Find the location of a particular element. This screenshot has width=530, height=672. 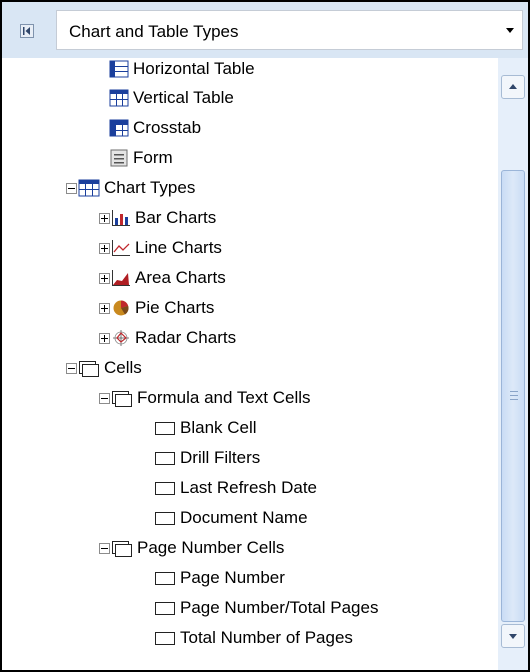

tree-item-label: Page Number/Total Pages is located at coordinates (279, 607).